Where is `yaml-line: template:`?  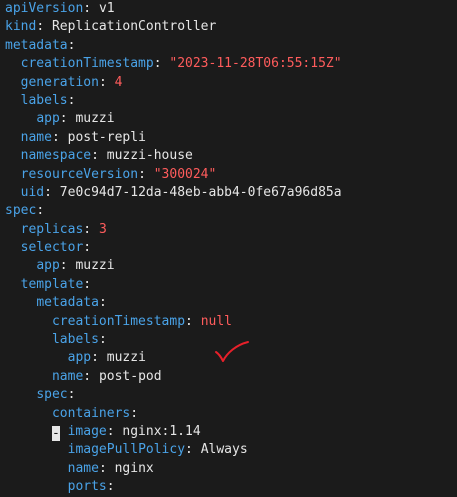
yaml-line: template: is located at coordinates (228, 285).